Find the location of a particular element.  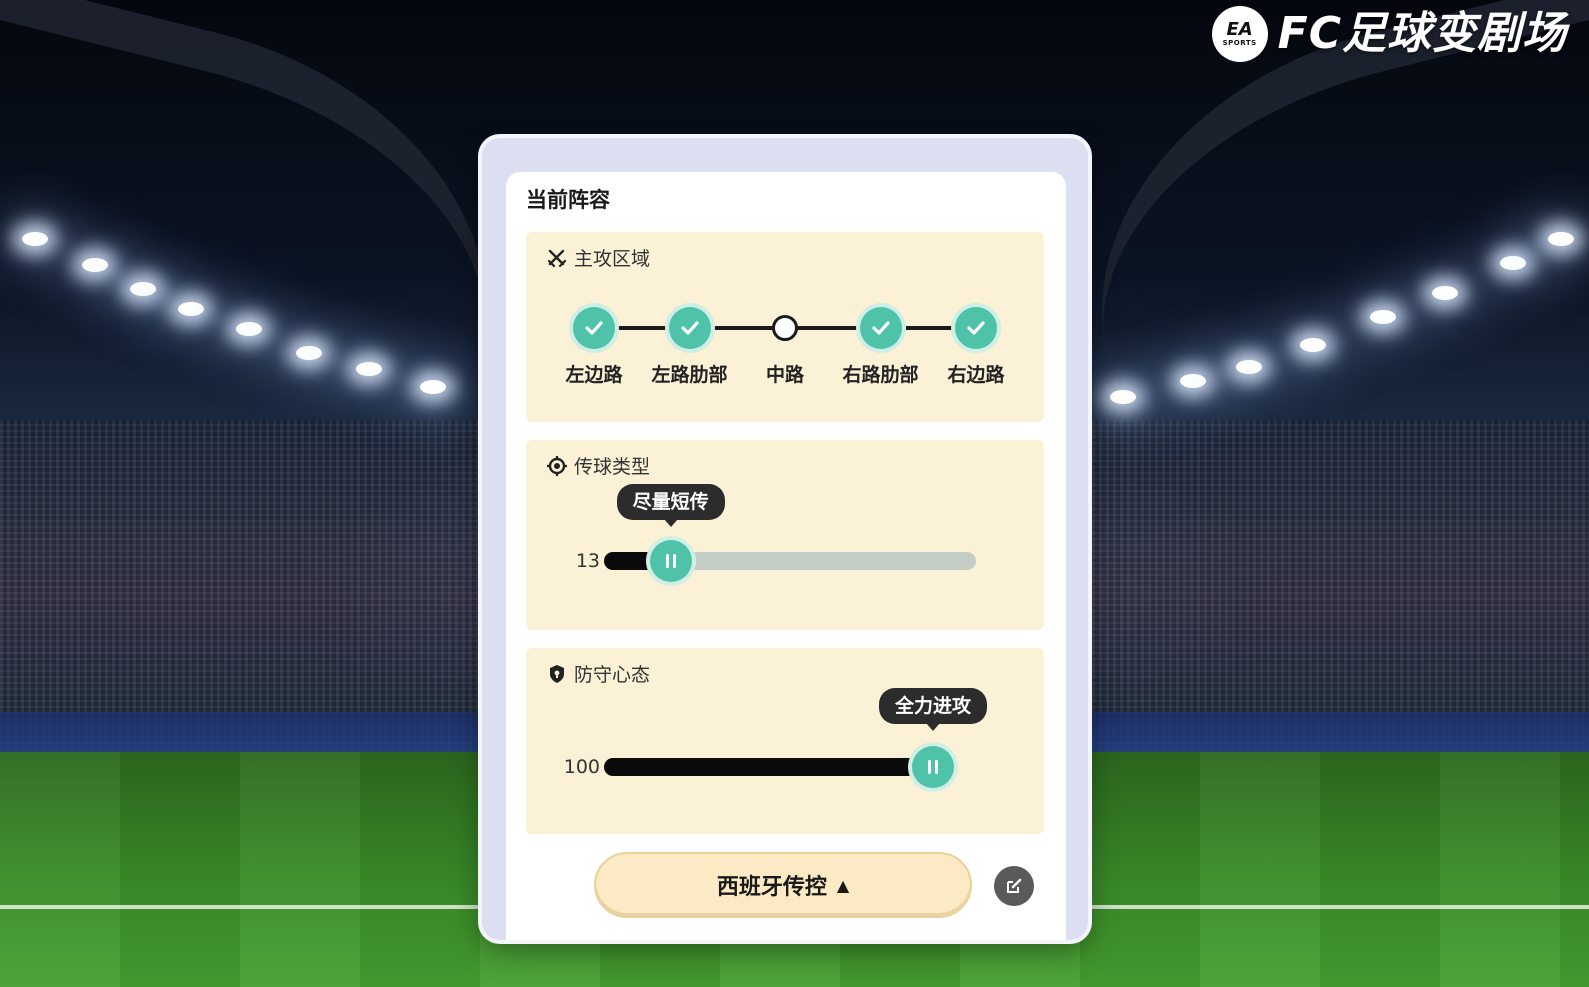

defense-tooltip: 全力进攻 is located at coordinates (933, 709).